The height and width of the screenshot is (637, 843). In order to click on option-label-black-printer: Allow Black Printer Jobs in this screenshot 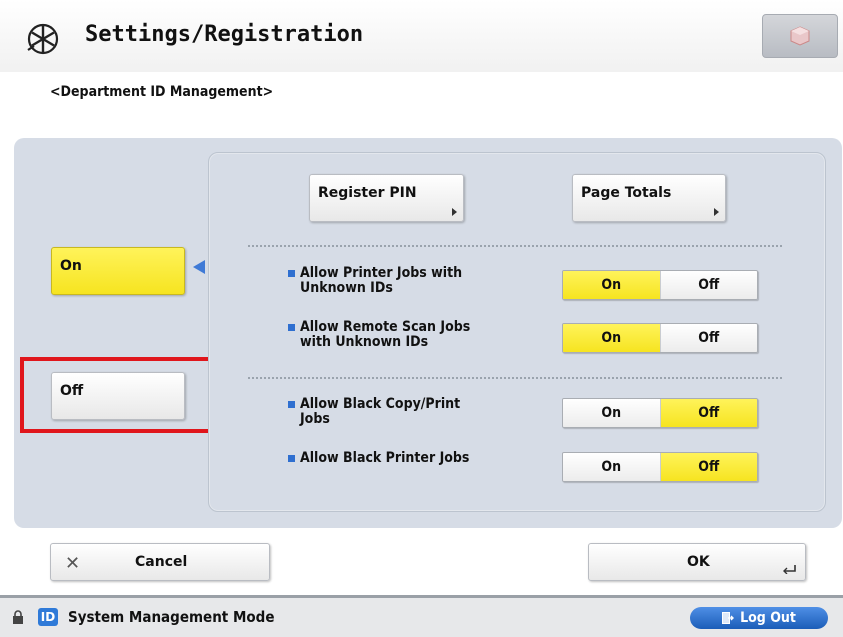, I will do `click(384, 458)`.